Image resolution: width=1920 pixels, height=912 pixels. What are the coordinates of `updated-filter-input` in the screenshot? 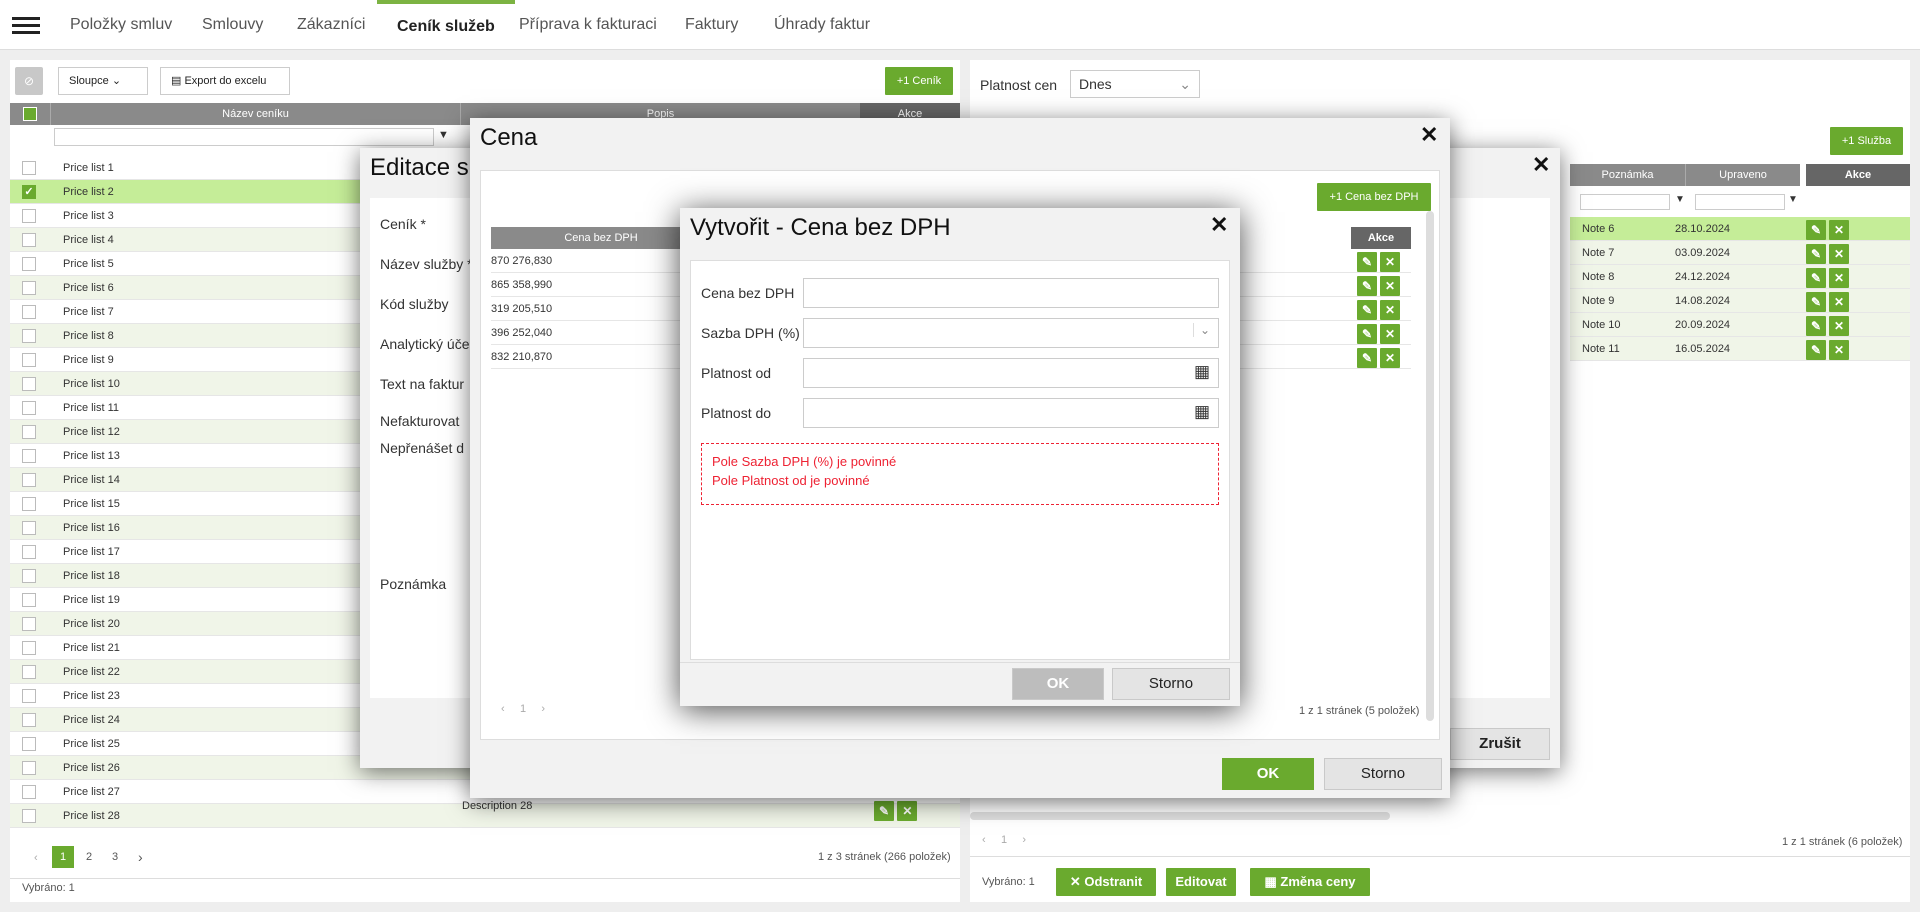 It's located at (1740, 202).